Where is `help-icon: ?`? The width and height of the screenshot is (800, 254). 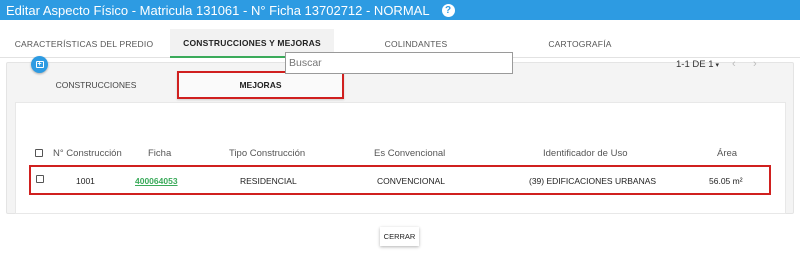 help-icon: ? is located at coordinates (448, 10).